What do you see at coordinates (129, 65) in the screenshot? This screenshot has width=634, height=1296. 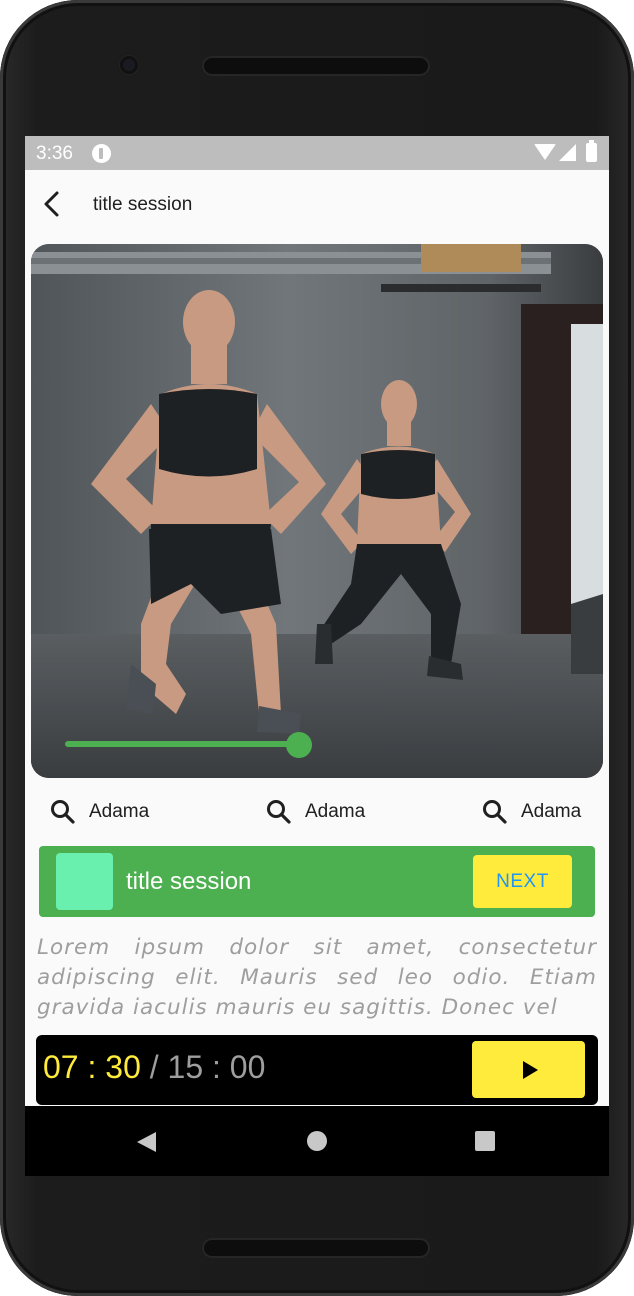 I see `front-camera` at bounding box center [129, 65].